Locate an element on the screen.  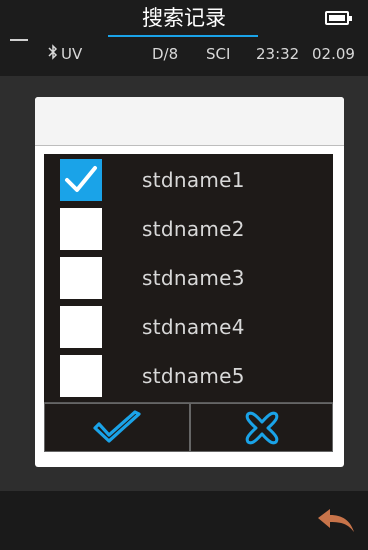
list-item: stdname2 is located at coordinates (188, 229).